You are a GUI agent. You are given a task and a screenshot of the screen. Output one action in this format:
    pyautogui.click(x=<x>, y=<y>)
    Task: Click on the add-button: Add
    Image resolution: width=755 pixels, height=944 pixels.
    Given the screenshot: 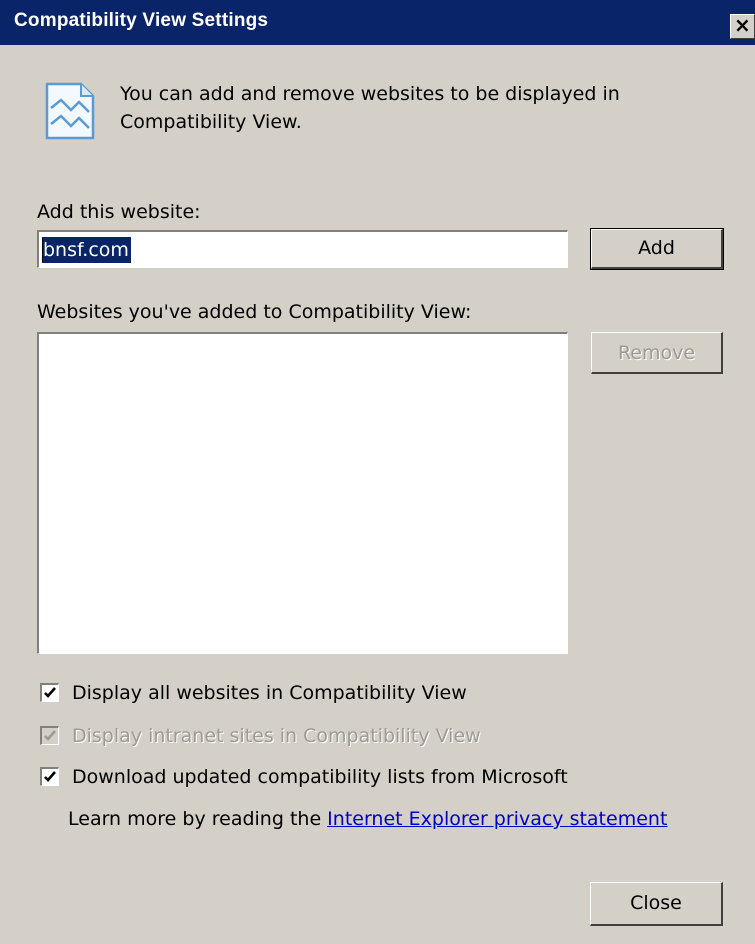 What is the action you would take?
    pyautogui.click(x=657, y=249)
    